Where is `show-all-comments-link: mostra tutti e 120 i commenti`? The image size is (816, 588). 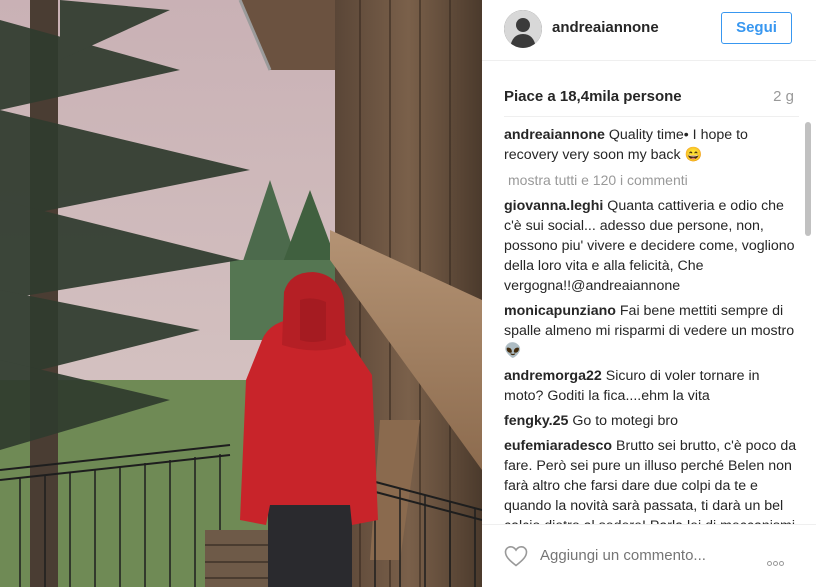
show-all-comments-link: mostra tutti e 120 i commenti is located at coordinates (653, 180).